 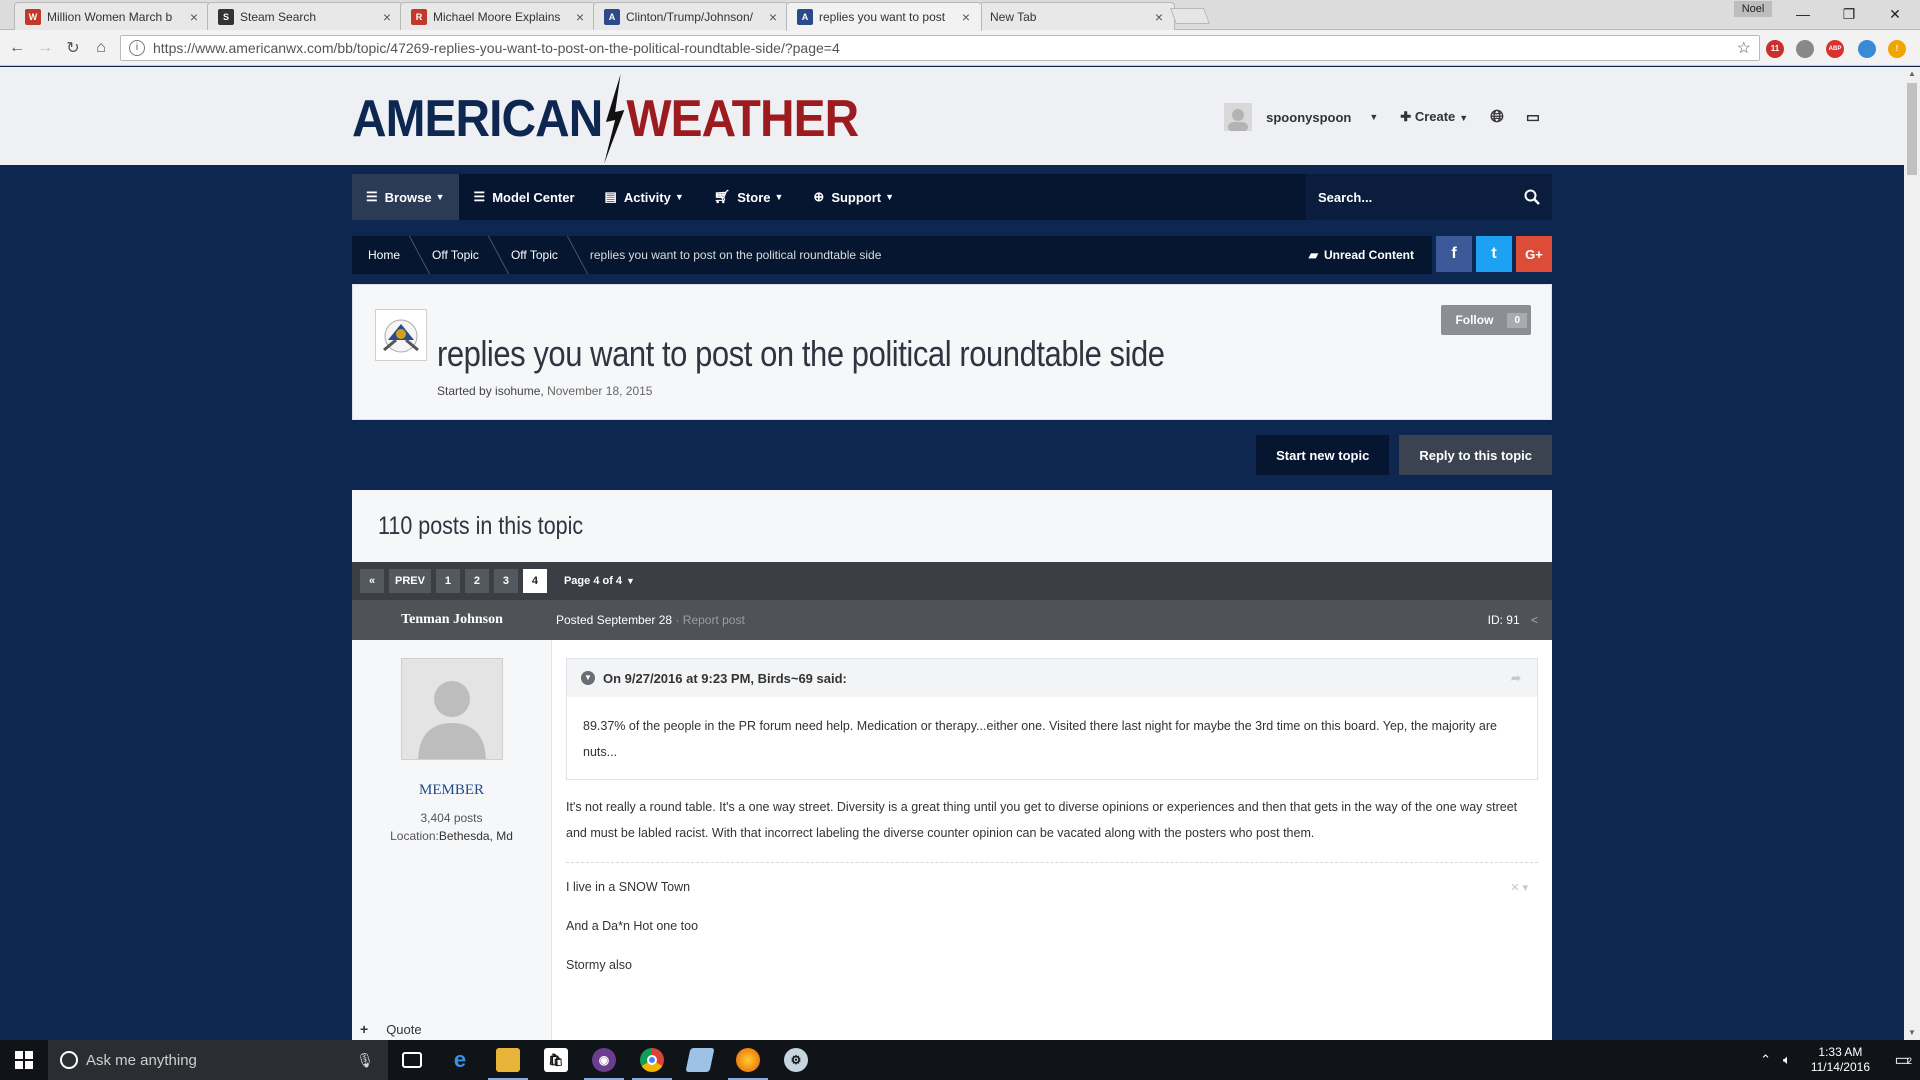 I want to click on browser-tab: W Million Women March b ×, so click(x=112, y=16).